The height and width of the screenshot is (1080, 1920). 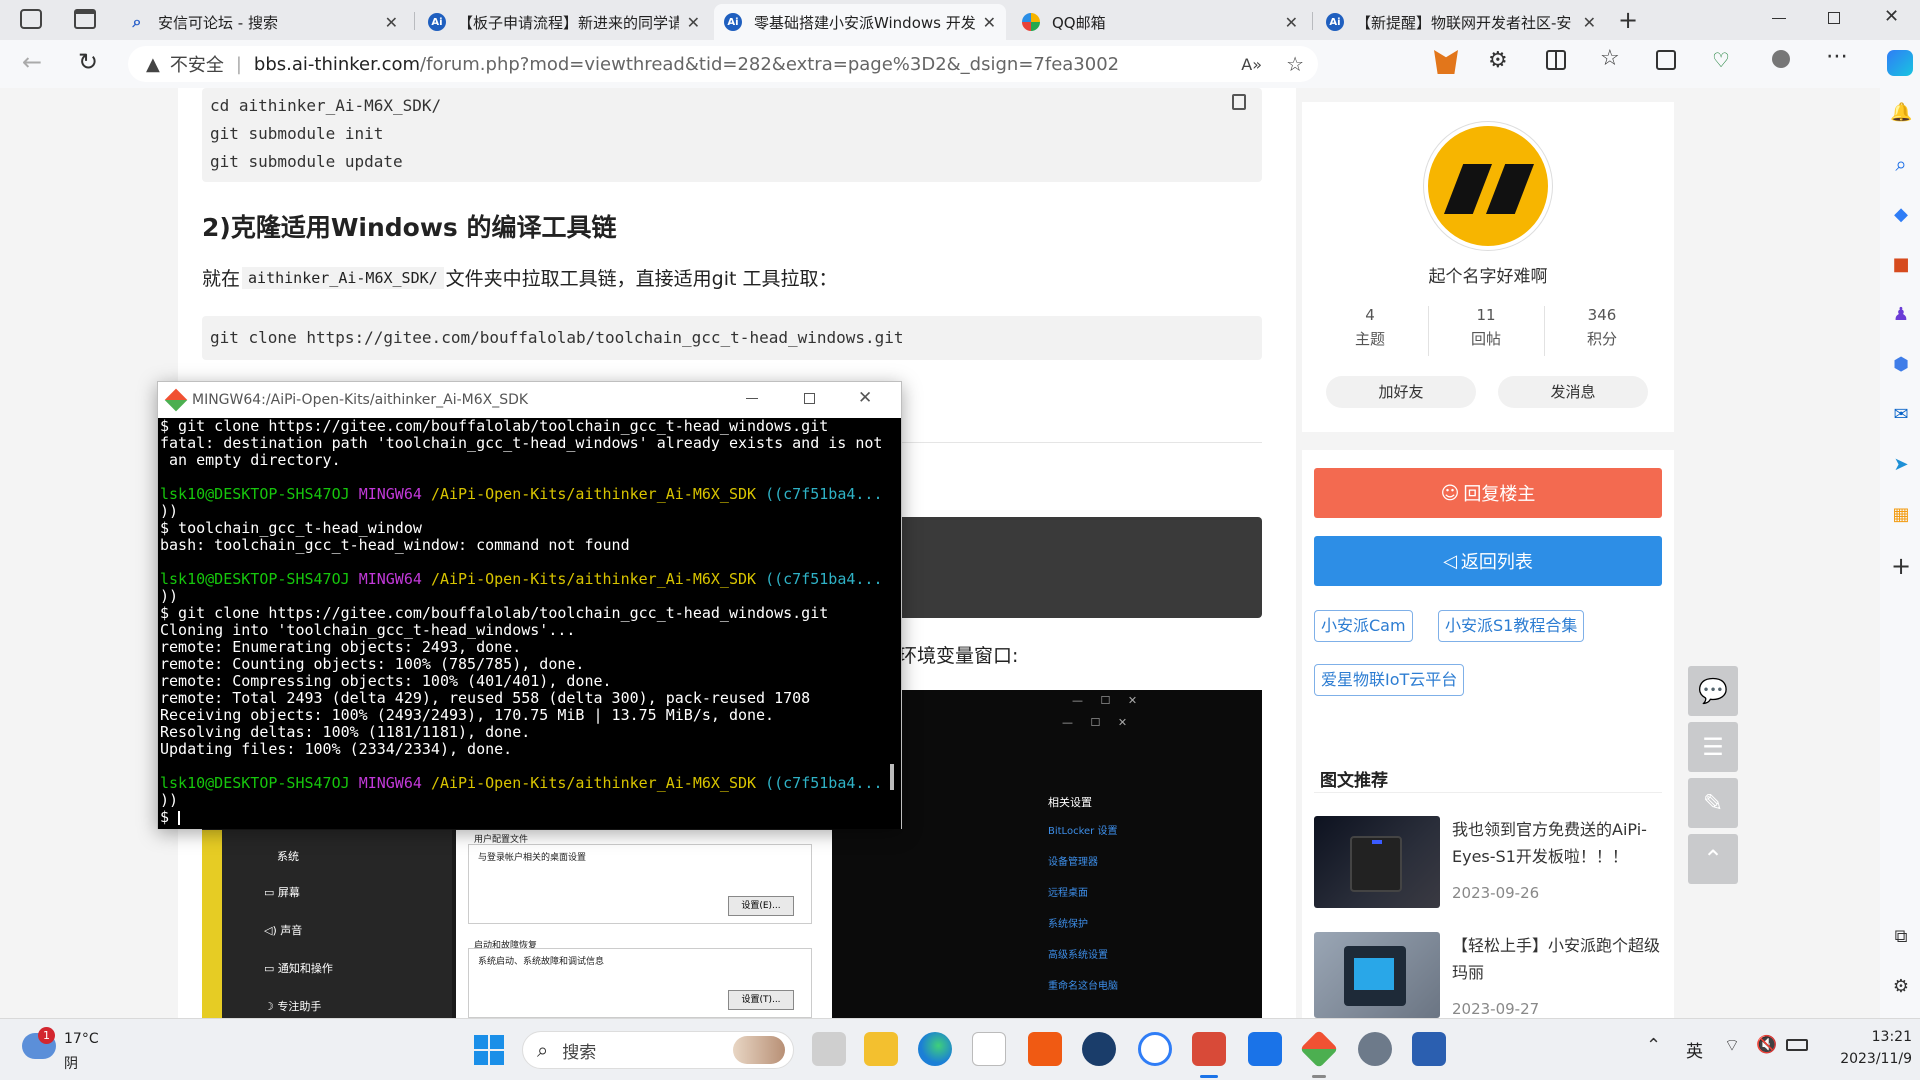 I want to click on warning-icon: ▲, so click(x=153, y=64).